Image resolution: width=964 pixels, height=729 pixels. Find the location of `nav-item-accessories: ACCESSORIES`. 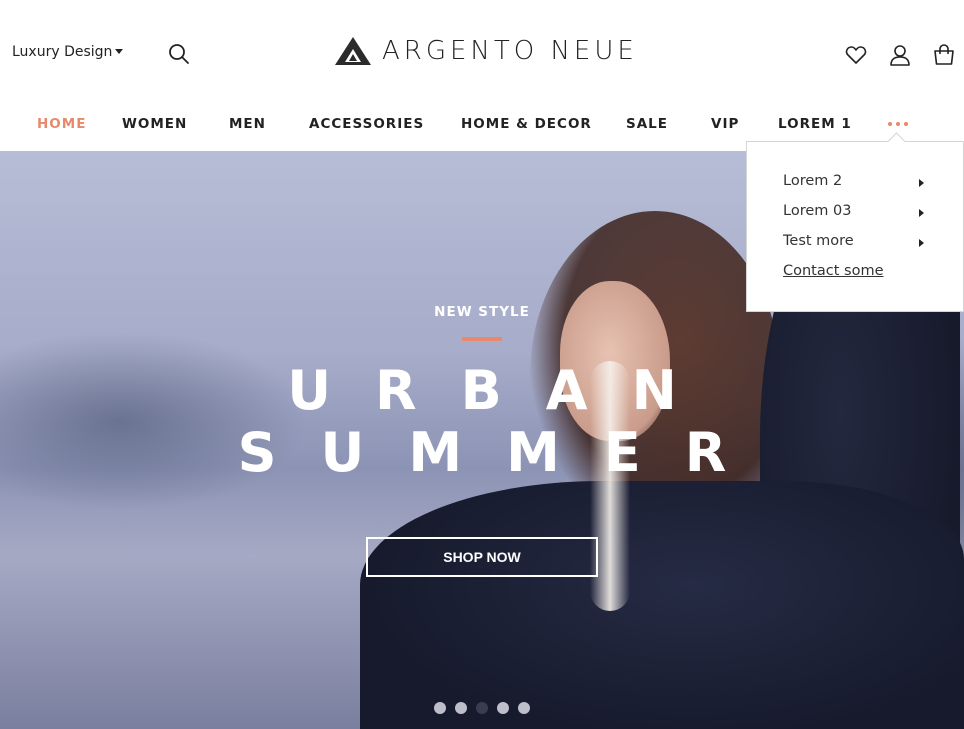

nav-item-accessories: ACCESSORIES is located at coordinates (366, 124).